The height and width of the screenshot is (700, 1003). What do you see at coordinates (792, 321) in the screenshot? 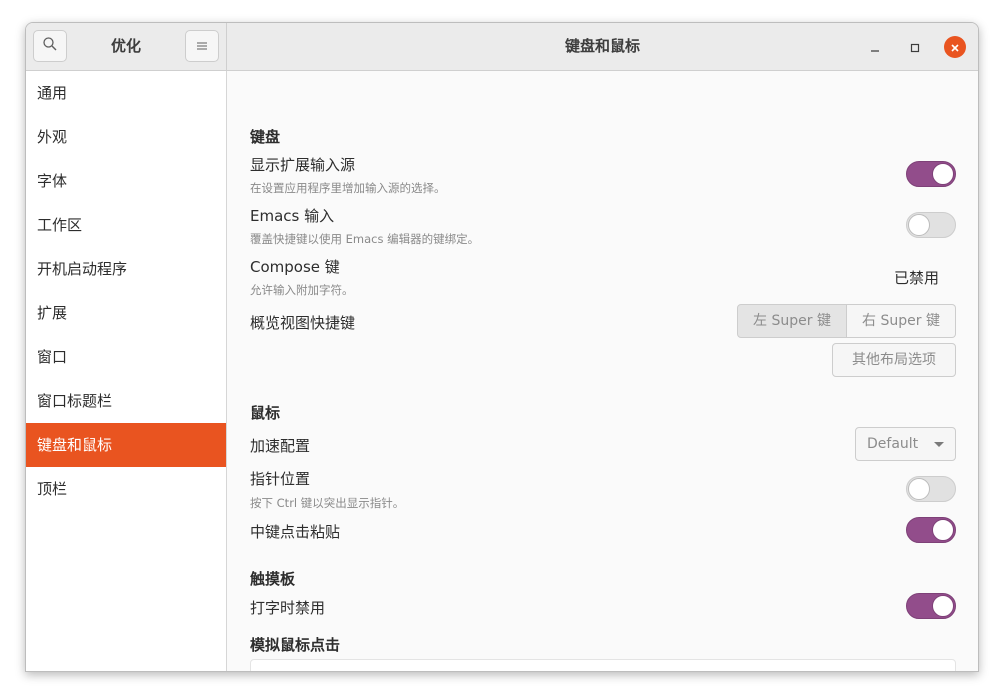
I see `left-super-button: 左 Super 键` at bounding box center [792, 321].